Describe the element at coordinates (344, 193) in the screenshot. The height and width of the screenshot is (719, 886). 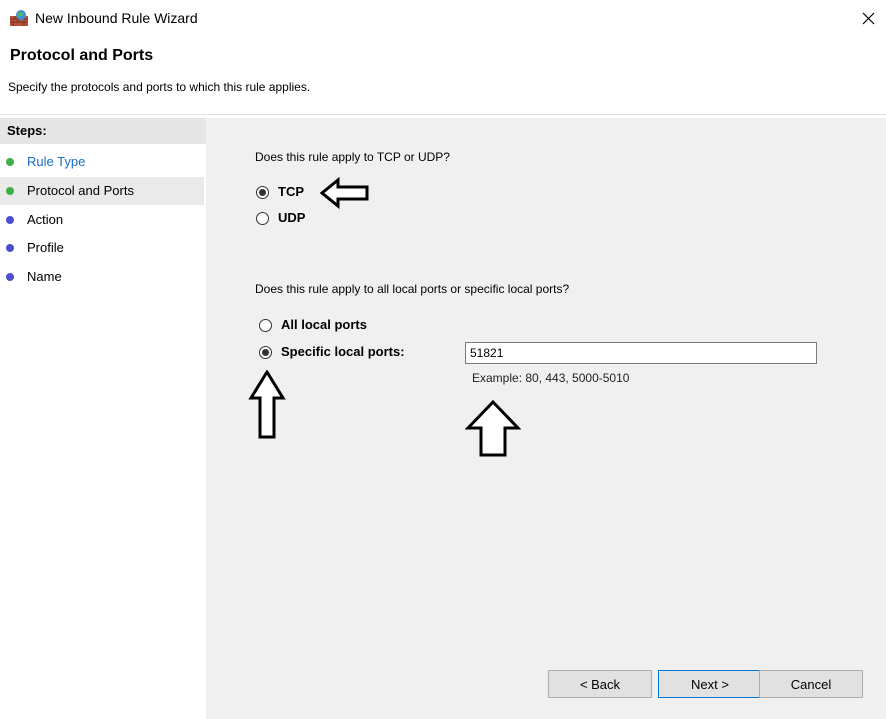
I see `left-arrow-annotation-icon` at that location.